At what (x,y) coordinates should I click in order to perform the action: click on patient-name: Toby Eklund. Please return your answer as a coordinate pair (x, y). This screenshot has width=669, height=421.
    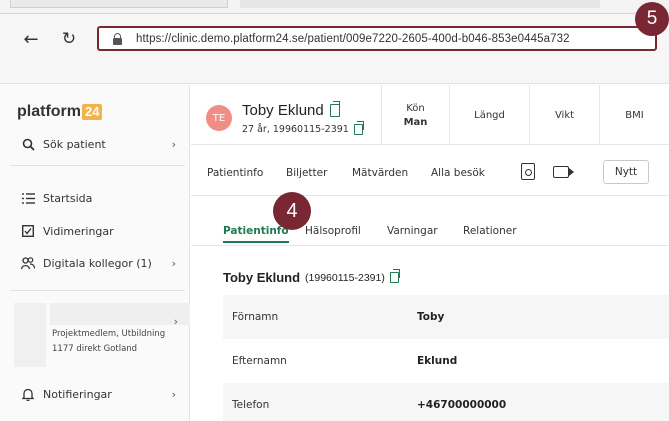
    Looking at the image, I should click on (291, 110).